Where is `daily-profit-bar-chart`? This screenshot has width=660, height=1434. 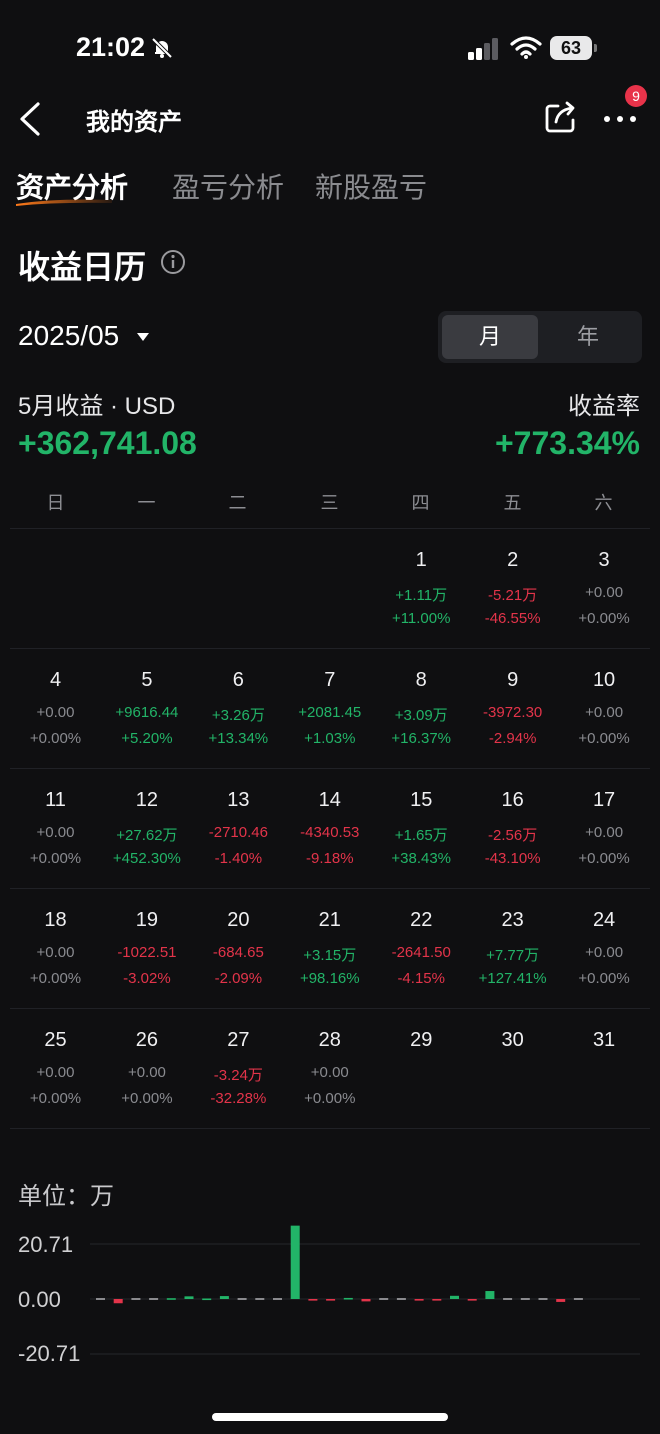
daily-profit-bar-chart is located at coordinates (365, 1290).